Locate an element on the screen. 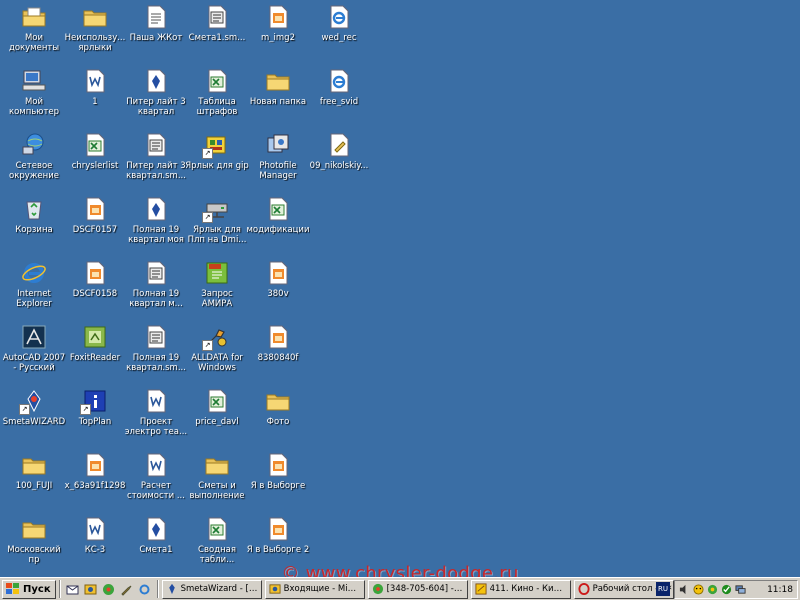  desktop-icon: Мой компьютер is located at coordinates (34, 95).